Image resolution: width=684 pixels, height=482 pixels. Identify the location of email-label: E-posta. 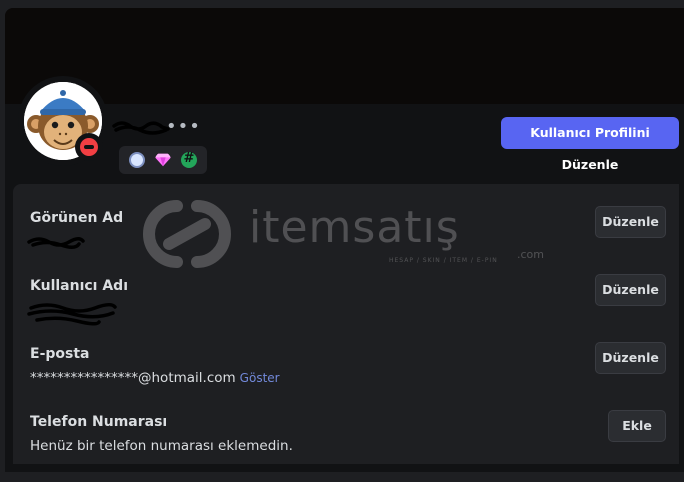
(60, 354).